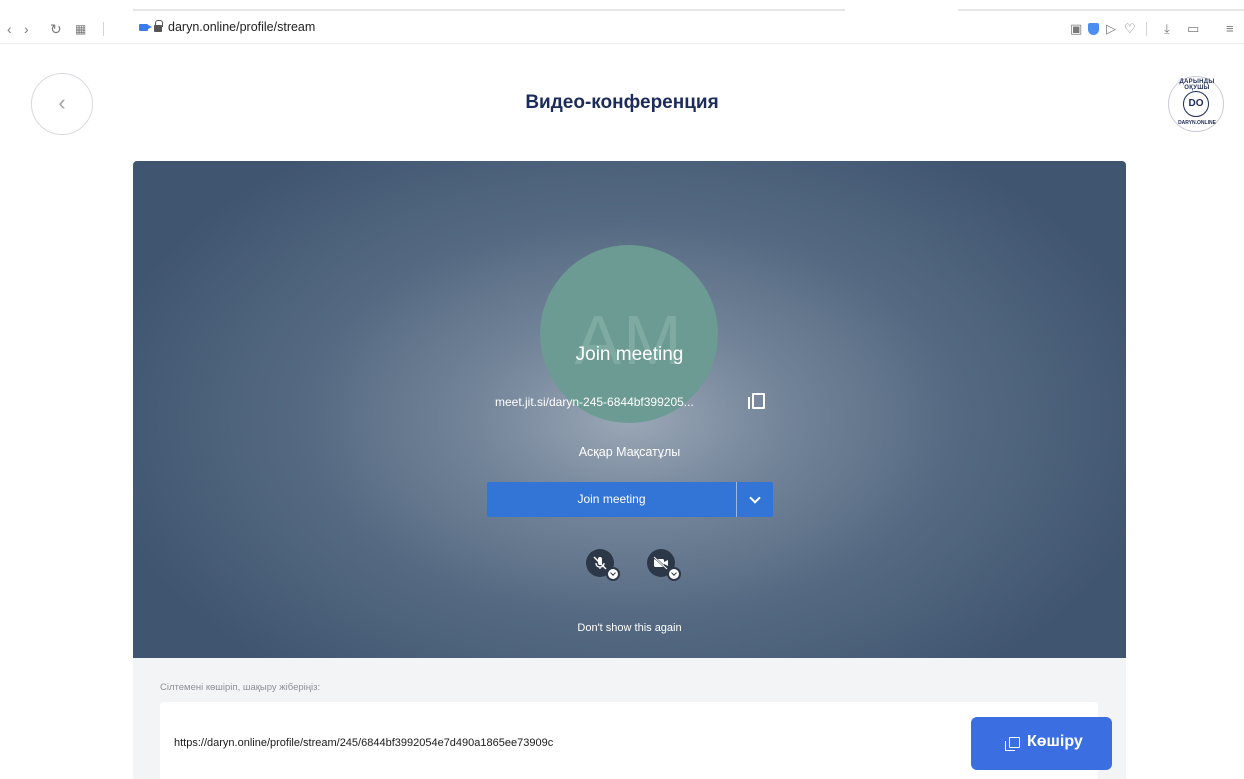 This screenshot has width=1244, height=779. I want to click on logo-mark: DO, so click(1196, 104).